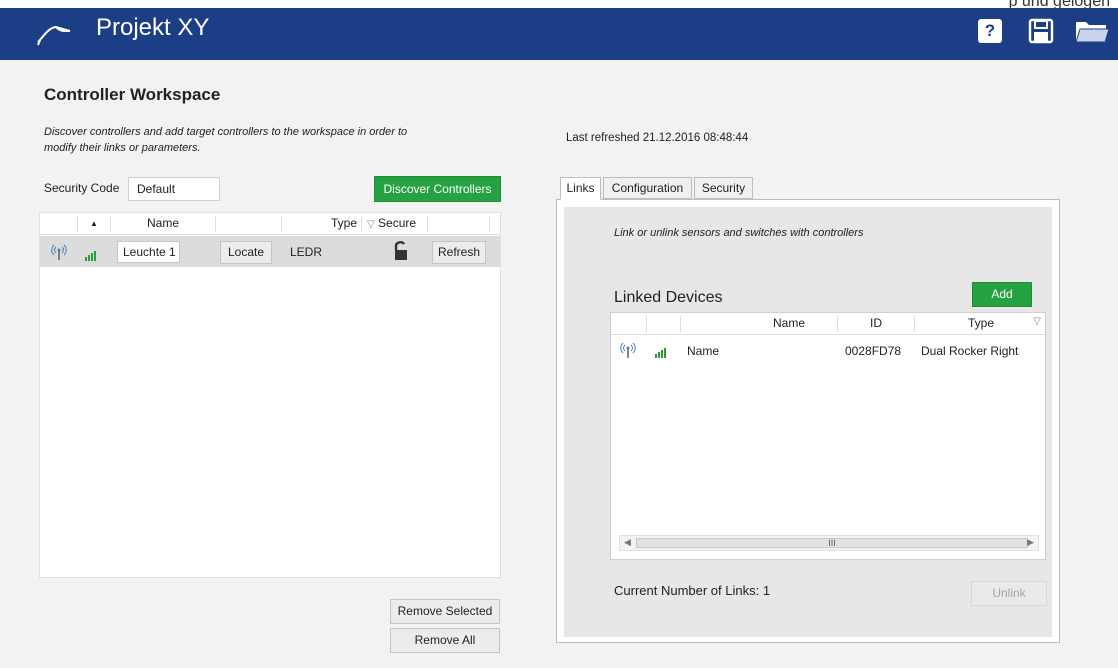 The height and width of the screenshot is (668, 1118). I want to click on controller-name-field: Leuchte 1, so click(148, 252).